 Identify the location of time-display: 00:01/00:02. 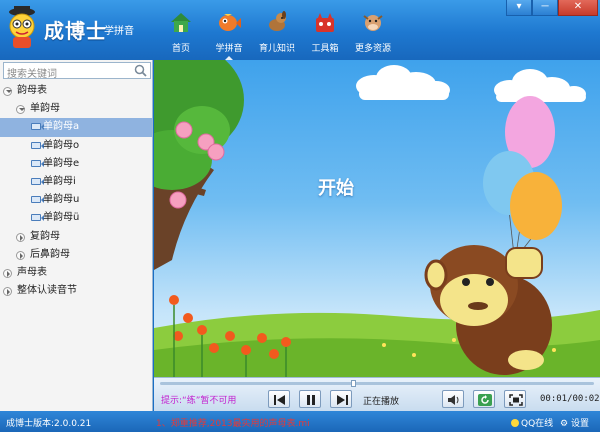
(570, 399).